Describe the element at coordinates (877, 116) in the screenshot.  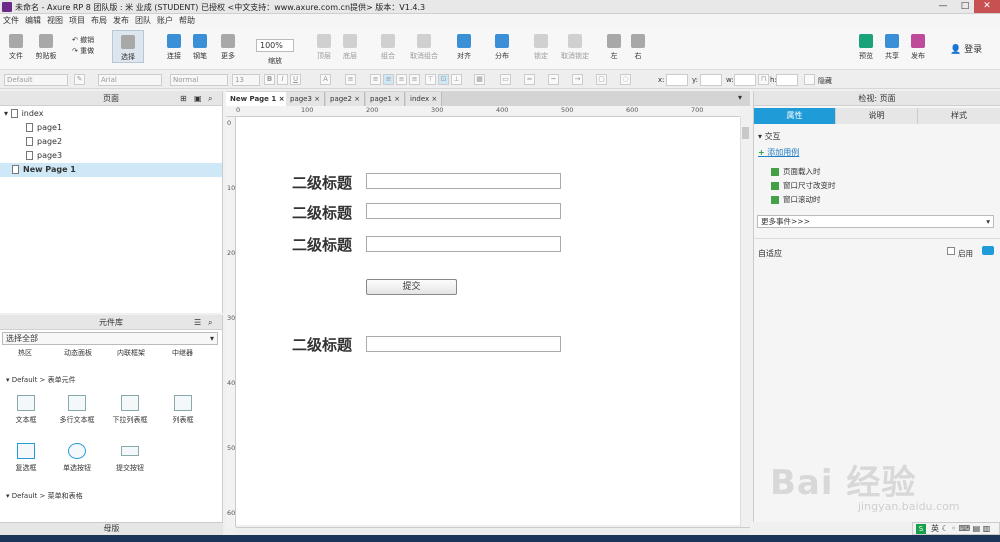
I see `tab-notes: 说明` at that location.